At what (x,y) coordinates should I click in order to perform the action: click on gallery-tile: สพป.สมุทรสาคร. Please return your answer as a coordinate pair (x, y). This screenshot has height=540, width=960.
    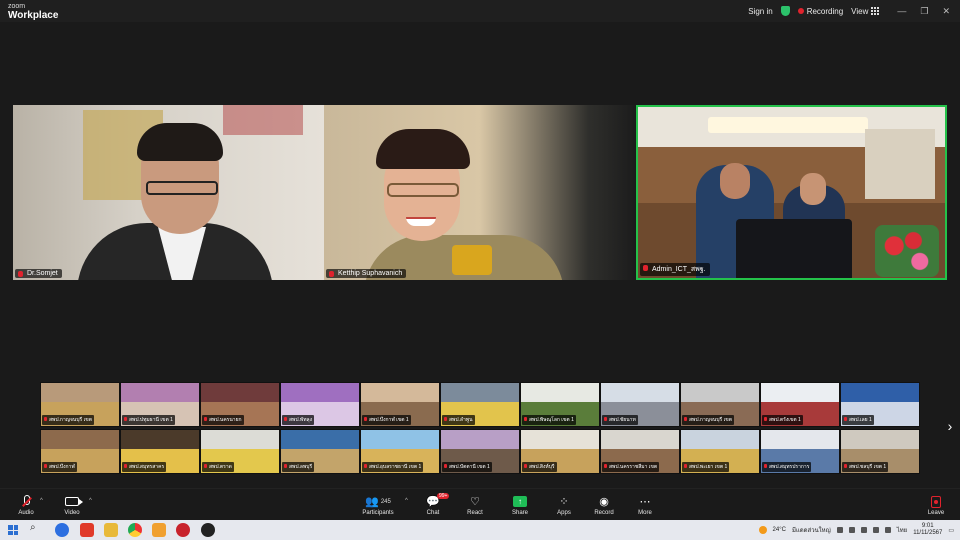
    Looking at the image, I should click on (160, 451).